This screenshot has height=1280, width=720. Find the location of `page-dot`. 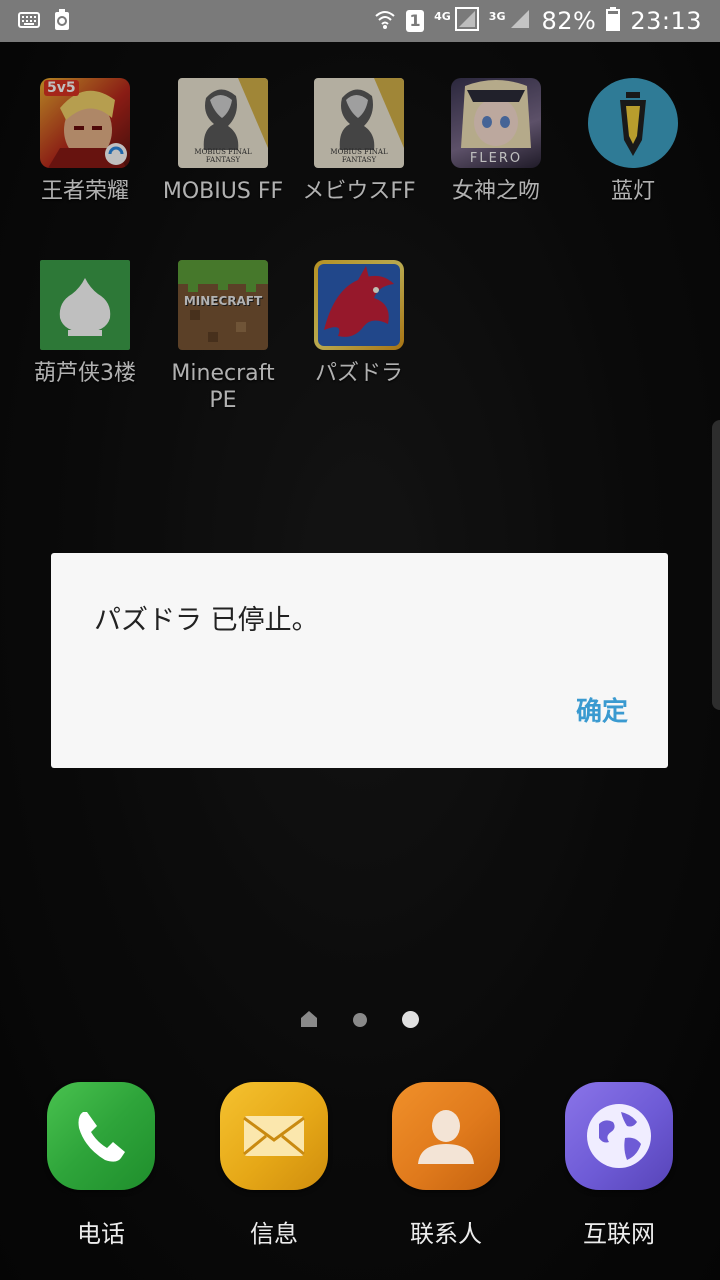

page-dot is located at coordinates (360, 1020).